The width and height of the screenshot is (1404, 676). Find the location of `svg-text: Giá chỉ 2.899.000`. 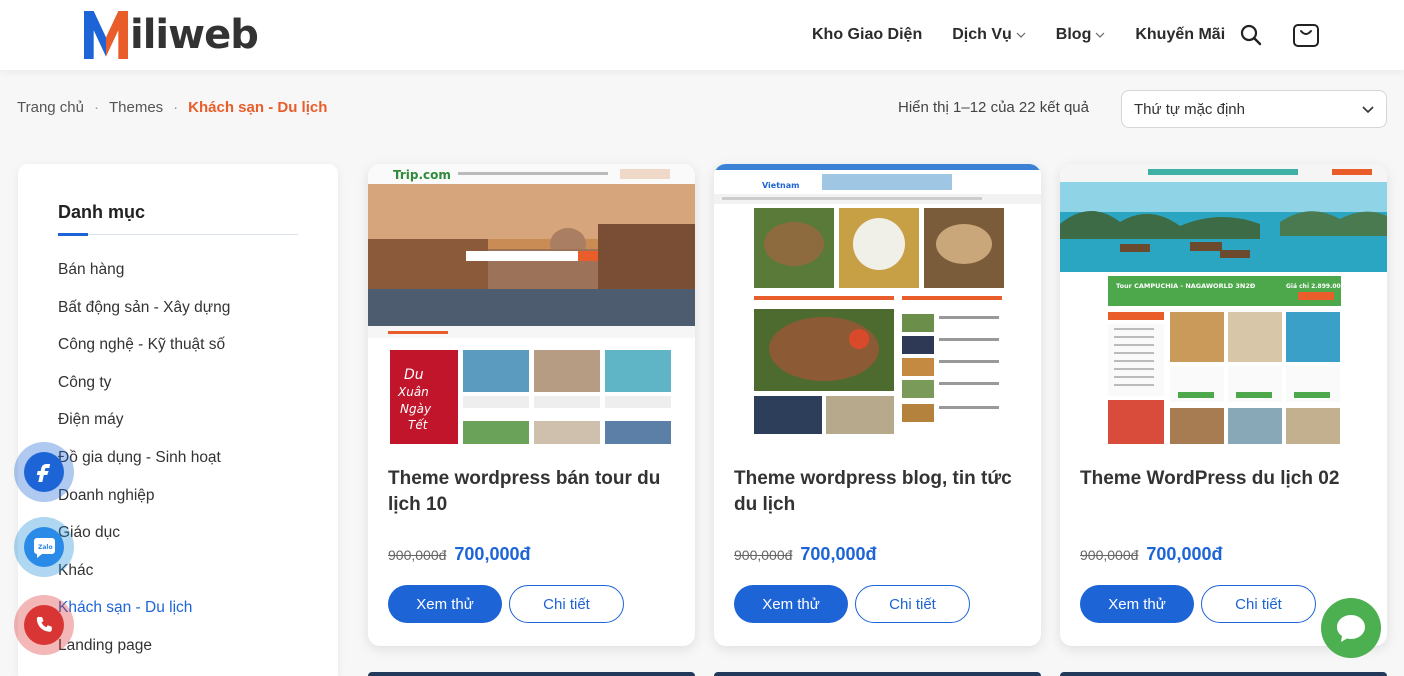

svg-text: Giá chỉ 2.899.000 is located at coordinates (1315, 286).